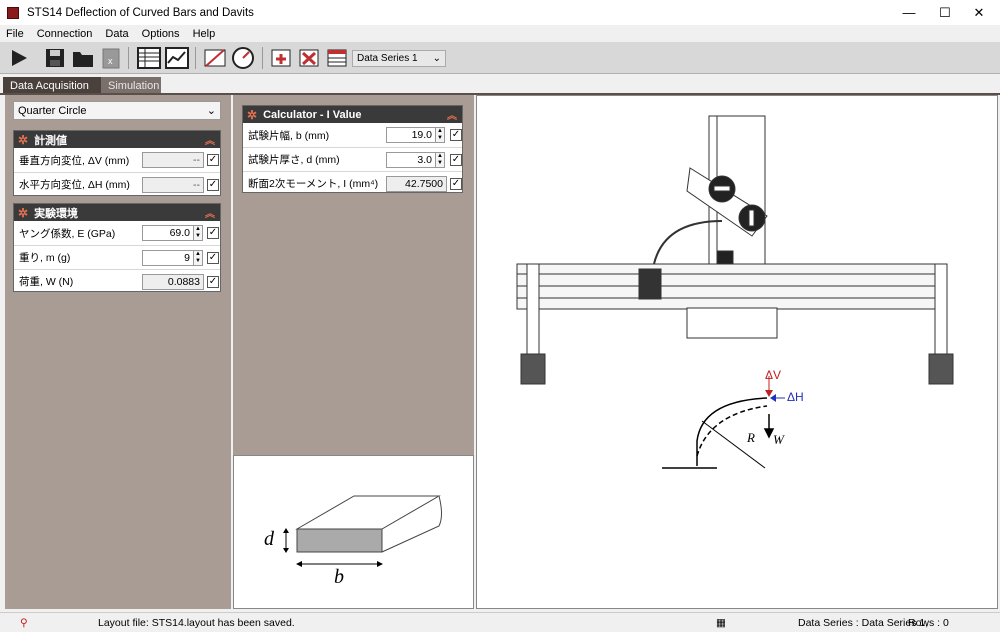  Describe the element at coordinates (309, 58) in the screenshot. I see `delete-series-icon` at that location.